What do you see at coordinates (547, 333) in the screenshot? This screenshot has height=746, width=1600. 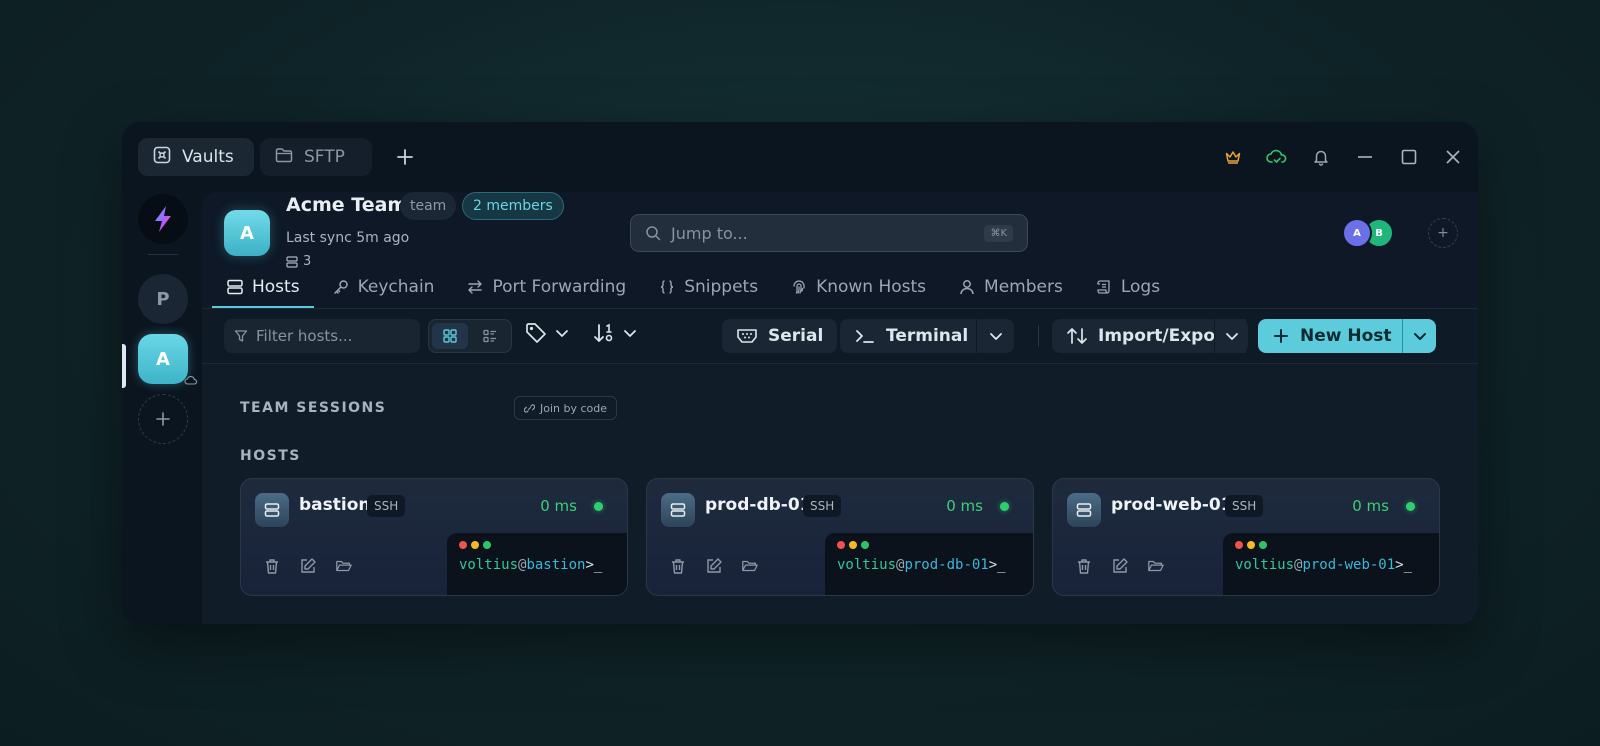 I see `tag-filter-button` at bounding box center [547, 333].